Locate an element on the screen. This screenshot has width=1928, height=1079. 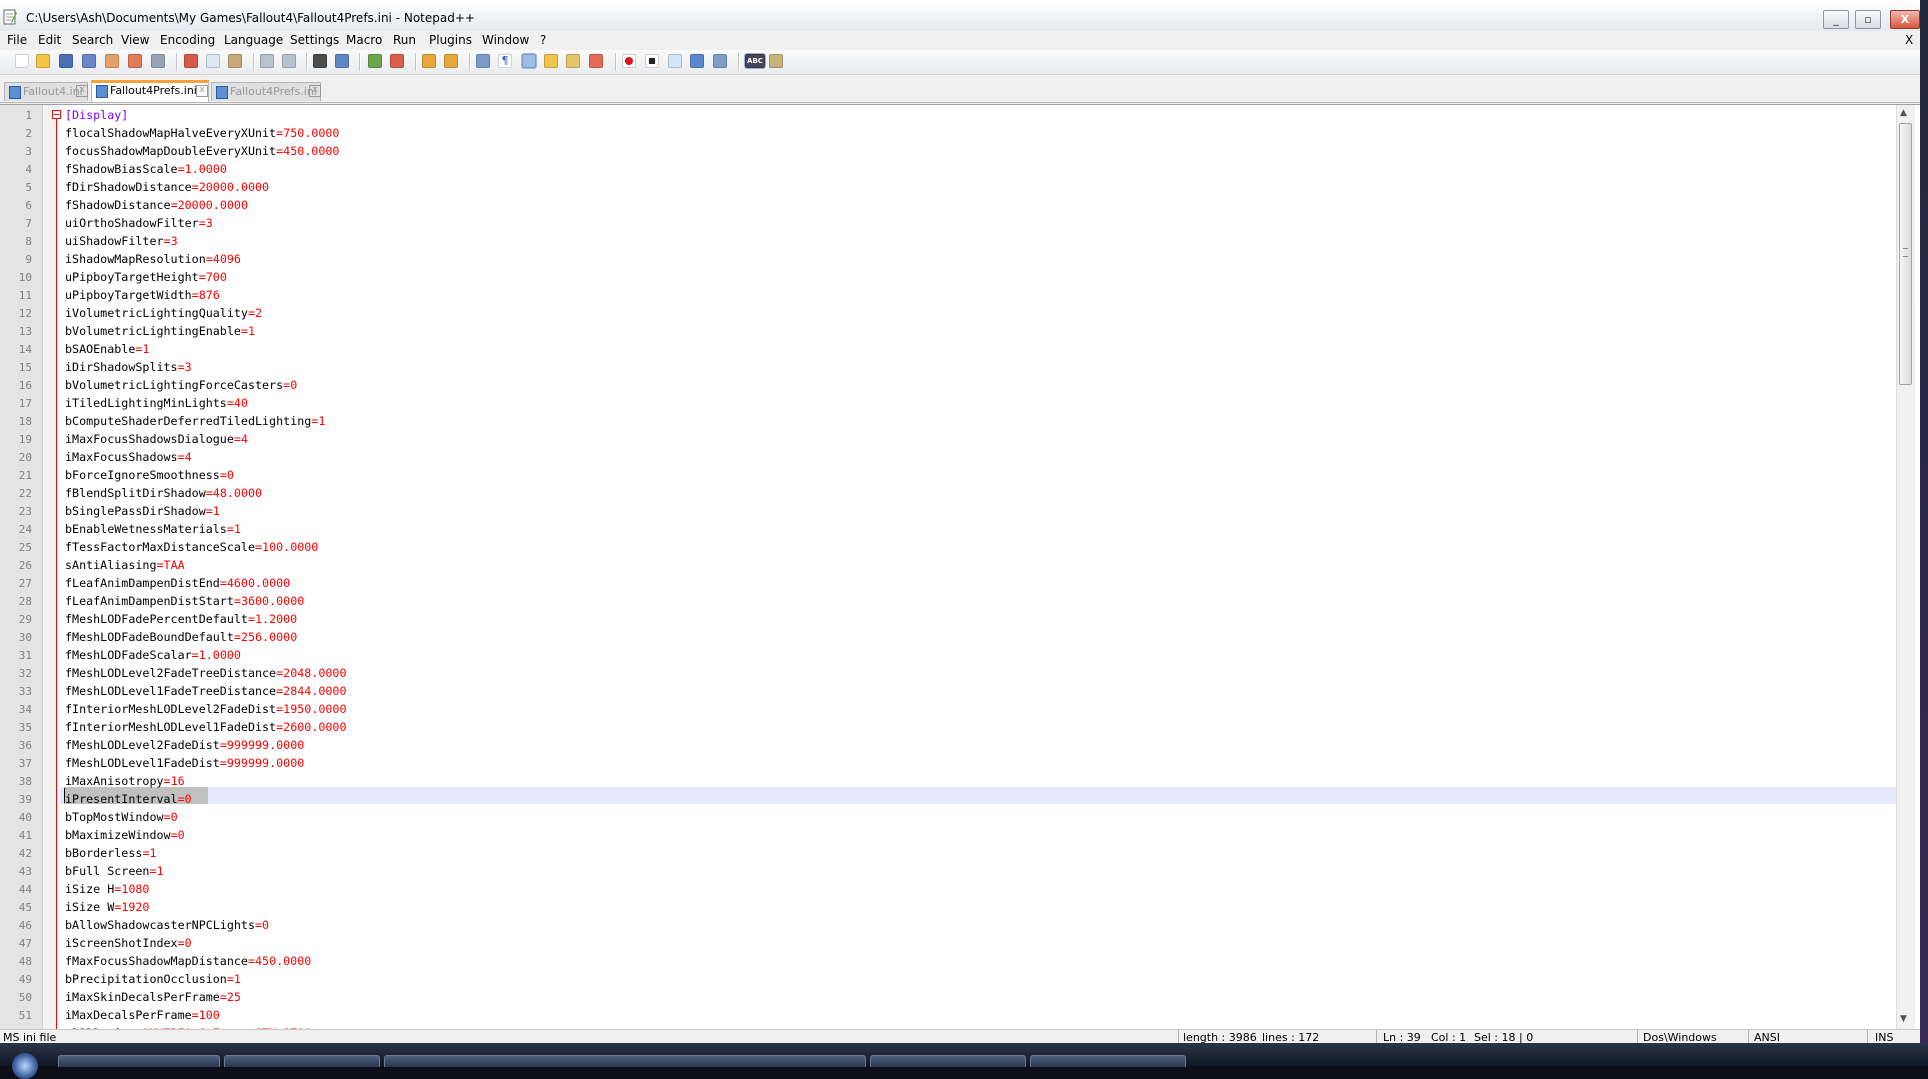
setting-line: bComputeShaderDeferredTiledLighting=1 is located at coordinates (195, 421).